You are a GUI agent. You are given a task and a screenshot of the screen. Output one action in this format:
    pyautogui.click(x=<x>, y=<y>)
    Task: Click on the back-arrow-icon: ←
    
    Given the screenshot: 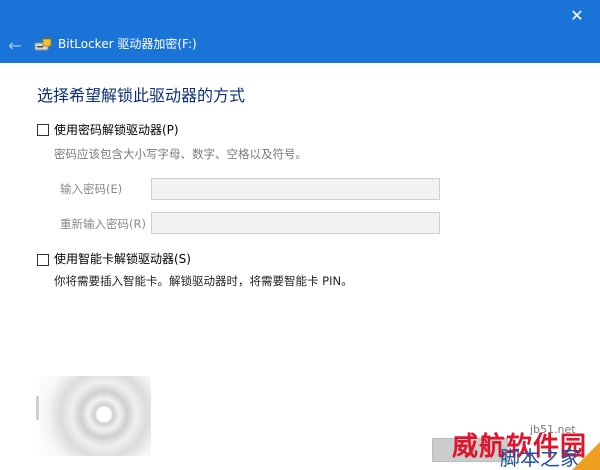 What is the action you would take?
    pyautogui.click(x=15, y=45)
    